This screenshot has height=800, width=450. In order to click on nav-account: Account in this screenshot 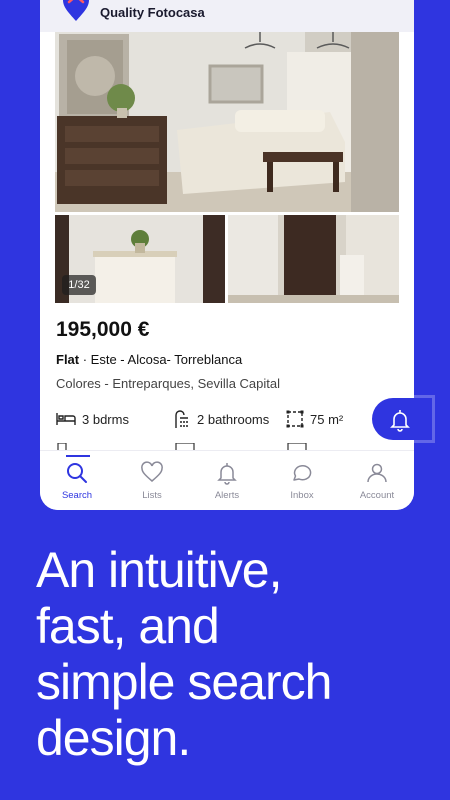, I will do `click(377, 480)`.